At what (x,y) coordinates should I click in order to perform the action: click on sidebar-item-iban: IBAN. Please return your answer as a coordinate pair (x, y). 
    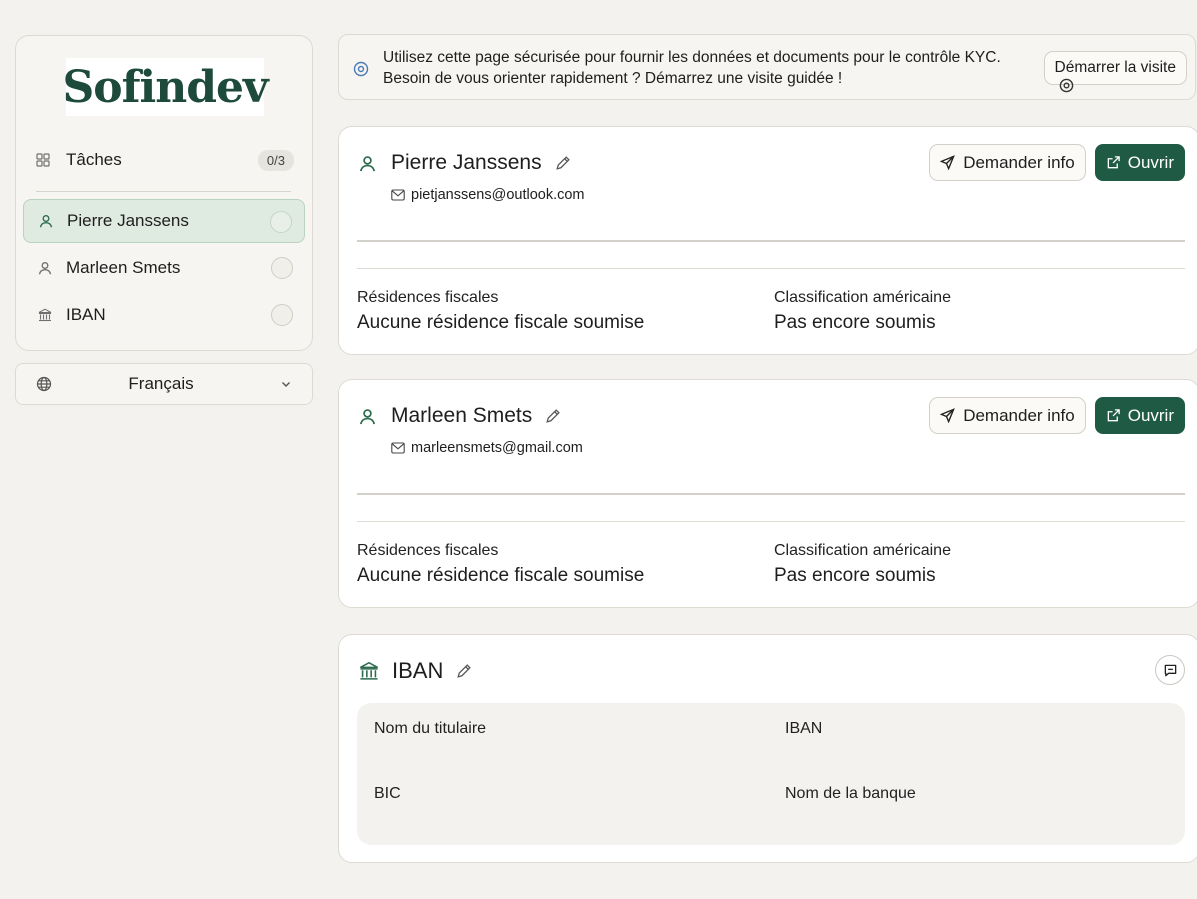
    Looking at the image, I should click on (164, 315).